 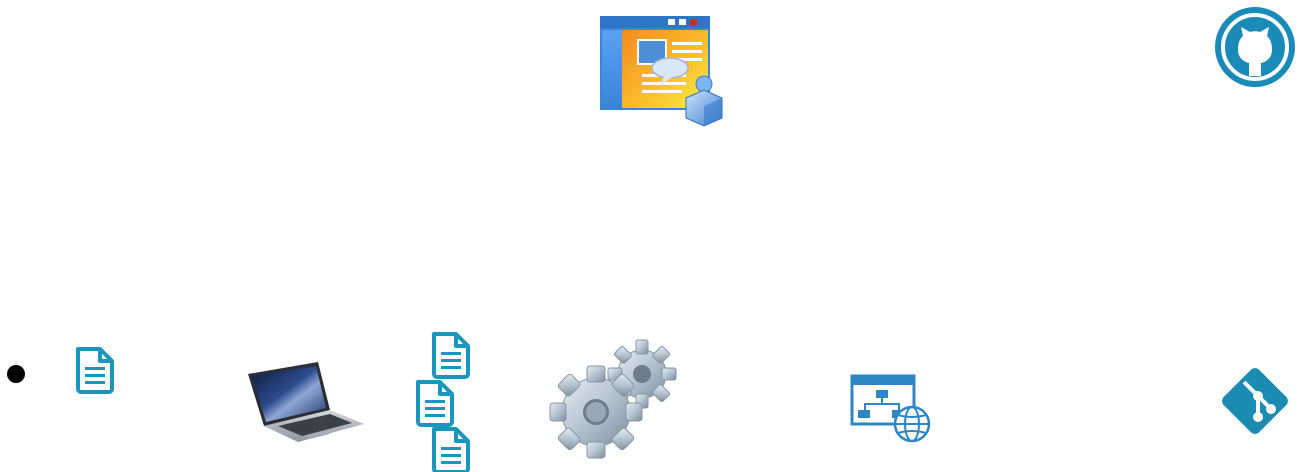 What do you see at coordinates (16, 374) in the screenshot?
I see `bullet-dot-icon` at bounding box center [16, 374].